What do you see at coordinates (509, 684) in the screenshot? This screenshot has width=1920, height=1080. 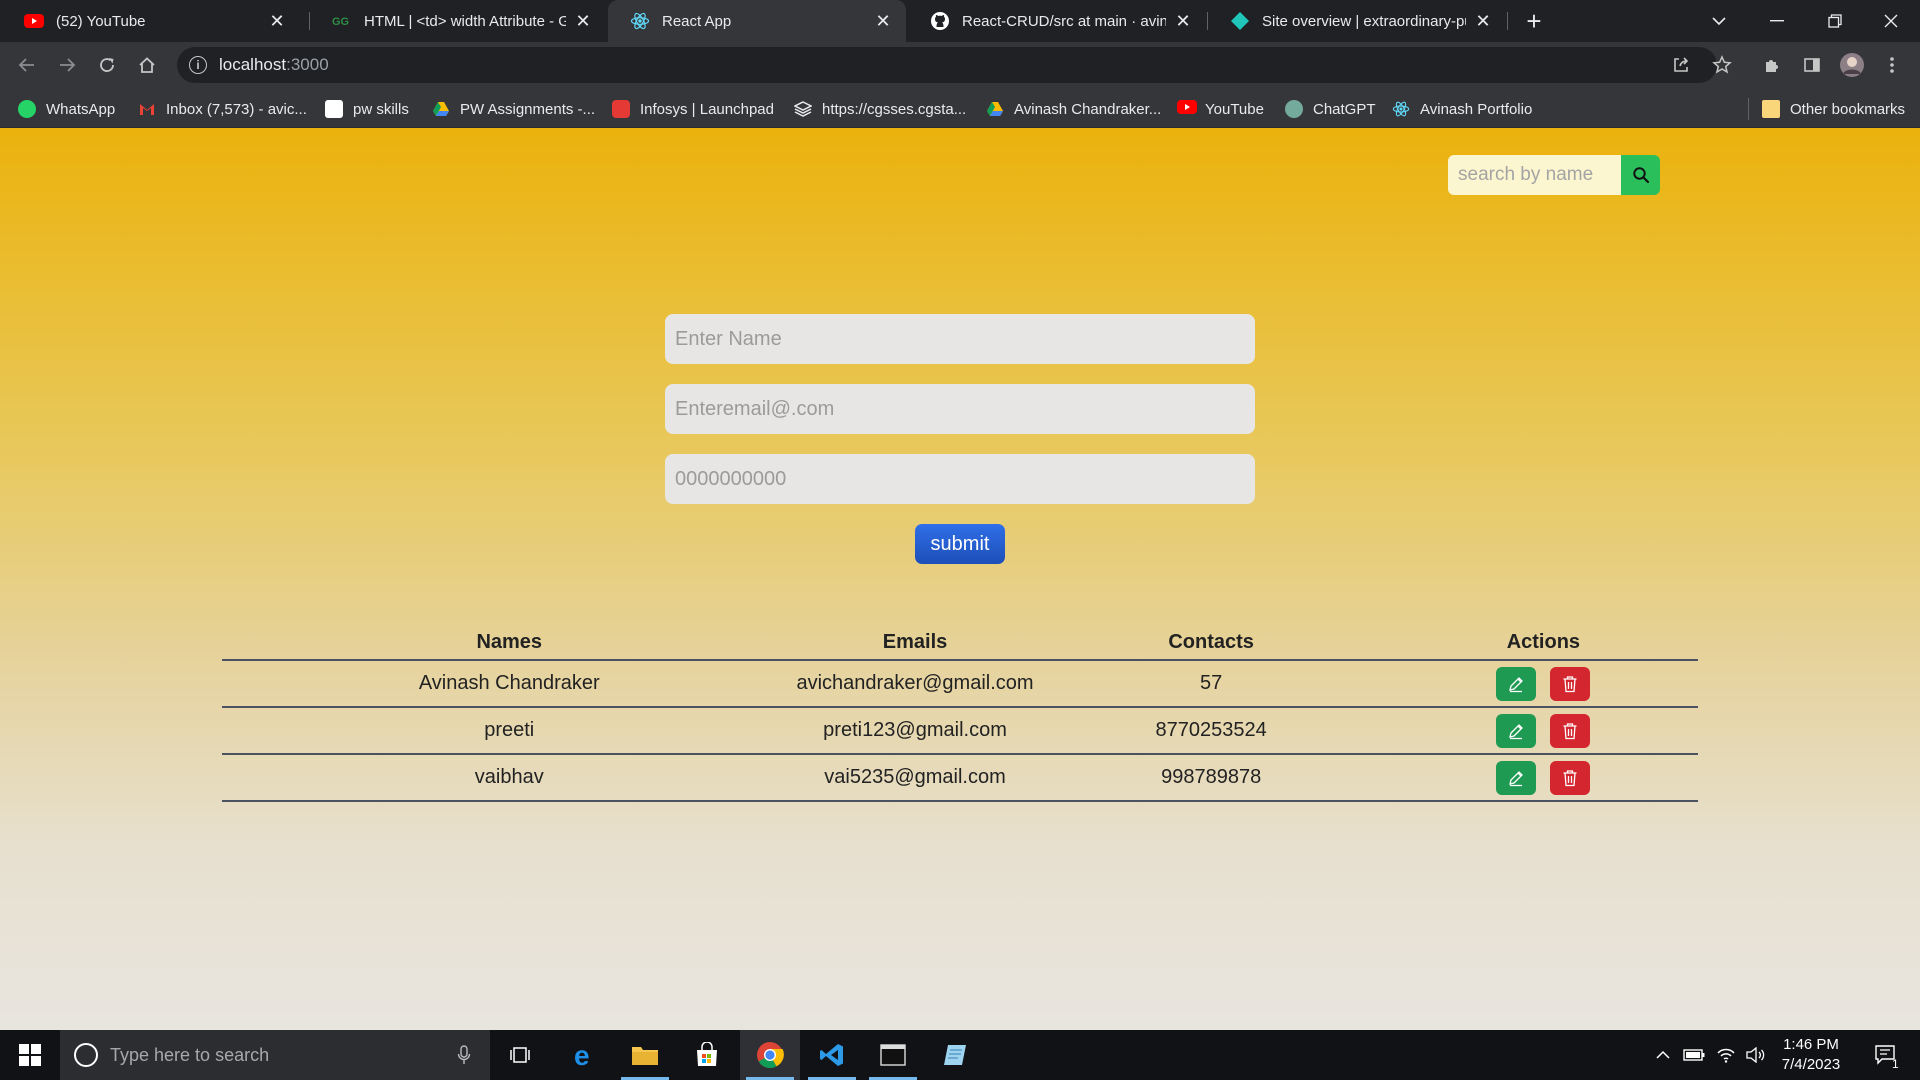 I see `cell-name: Avinash Chandraker` at bounding box center [509, 684].